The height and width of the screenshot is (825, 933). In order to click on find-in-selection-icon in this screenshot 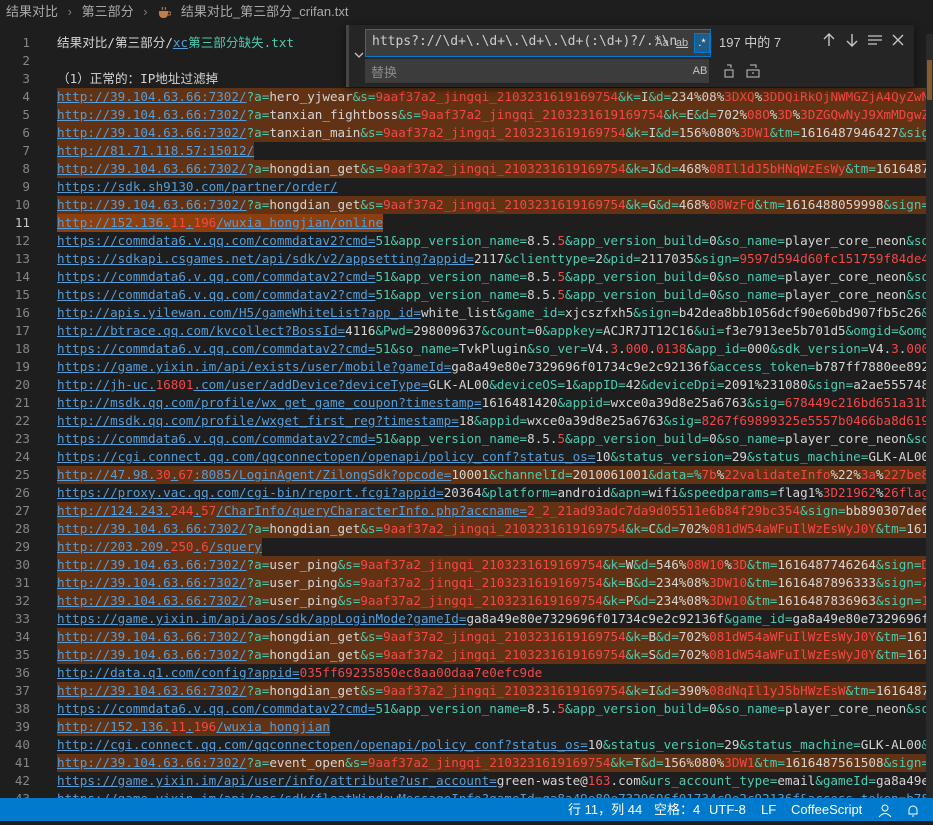, I will do `click(875, 40)`.